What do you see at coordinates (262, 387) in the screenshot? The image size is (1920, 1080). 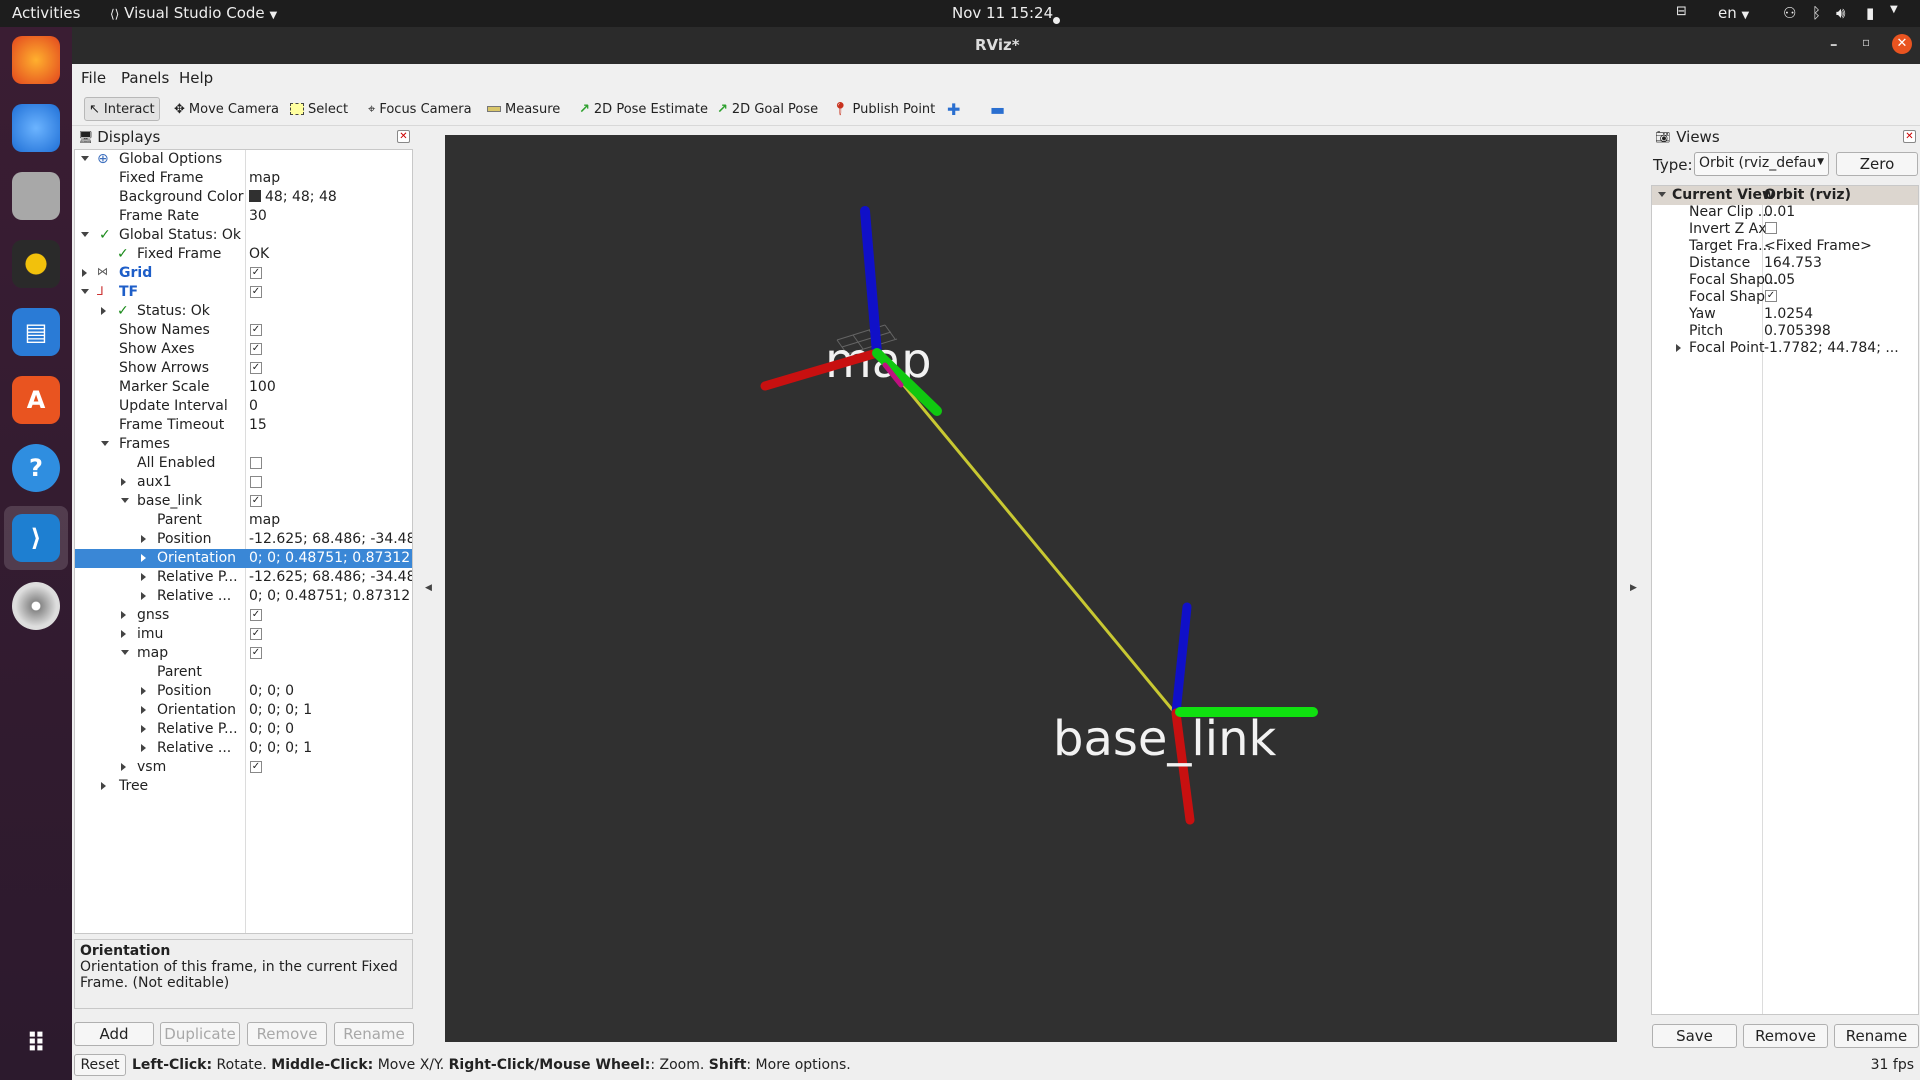 I see `tree-value: 100` at bounding box center [262, 387].